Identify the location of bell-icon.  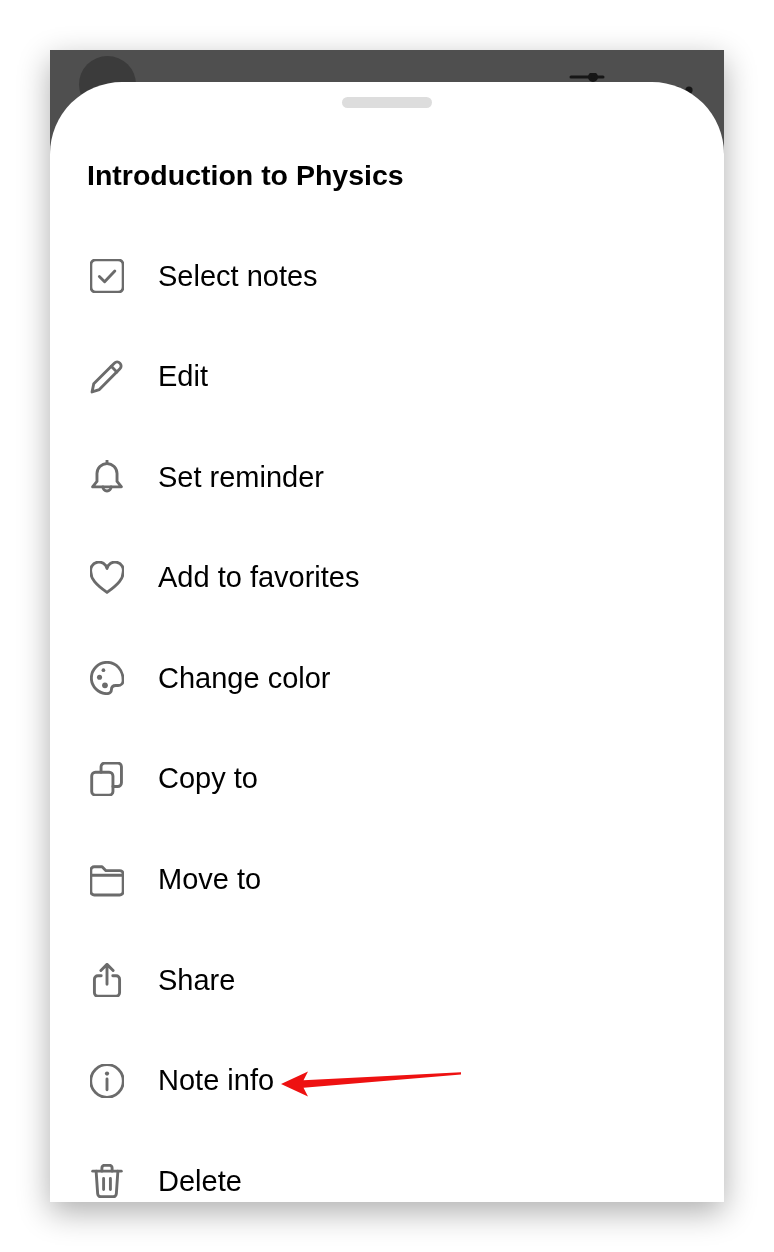
(107, 477).